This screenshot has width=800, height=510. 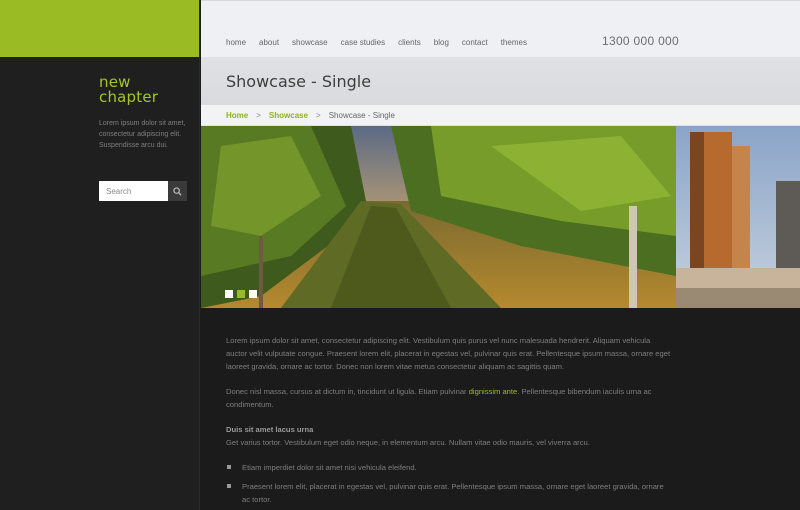 What do you see at coordinates (409, 42) in the screenshot?
I see `nav-clients: clients` at bounding box center [409, 42].